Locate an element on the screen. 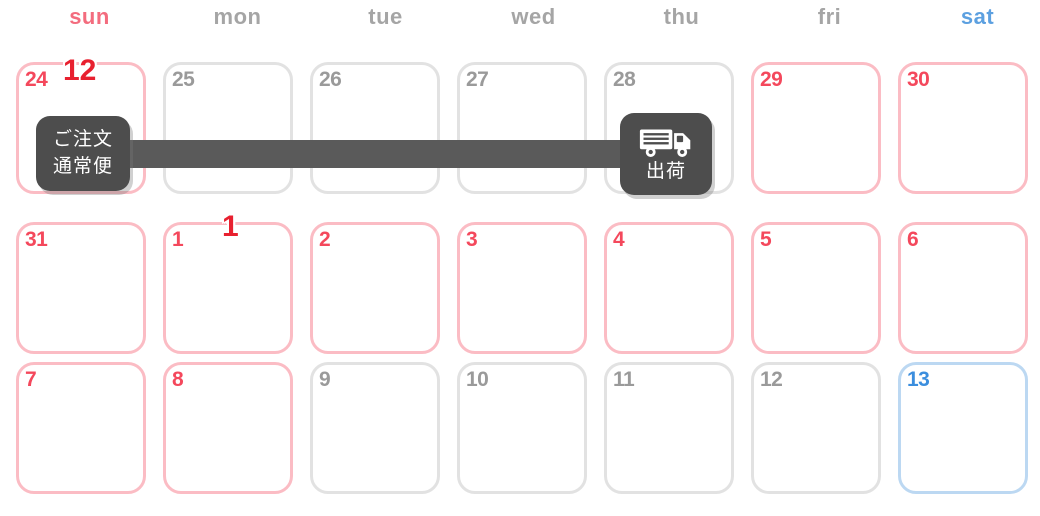 The height and width of the screenshot is (516, 1040). weekday-label: sun is located at coordinates (89, 16).